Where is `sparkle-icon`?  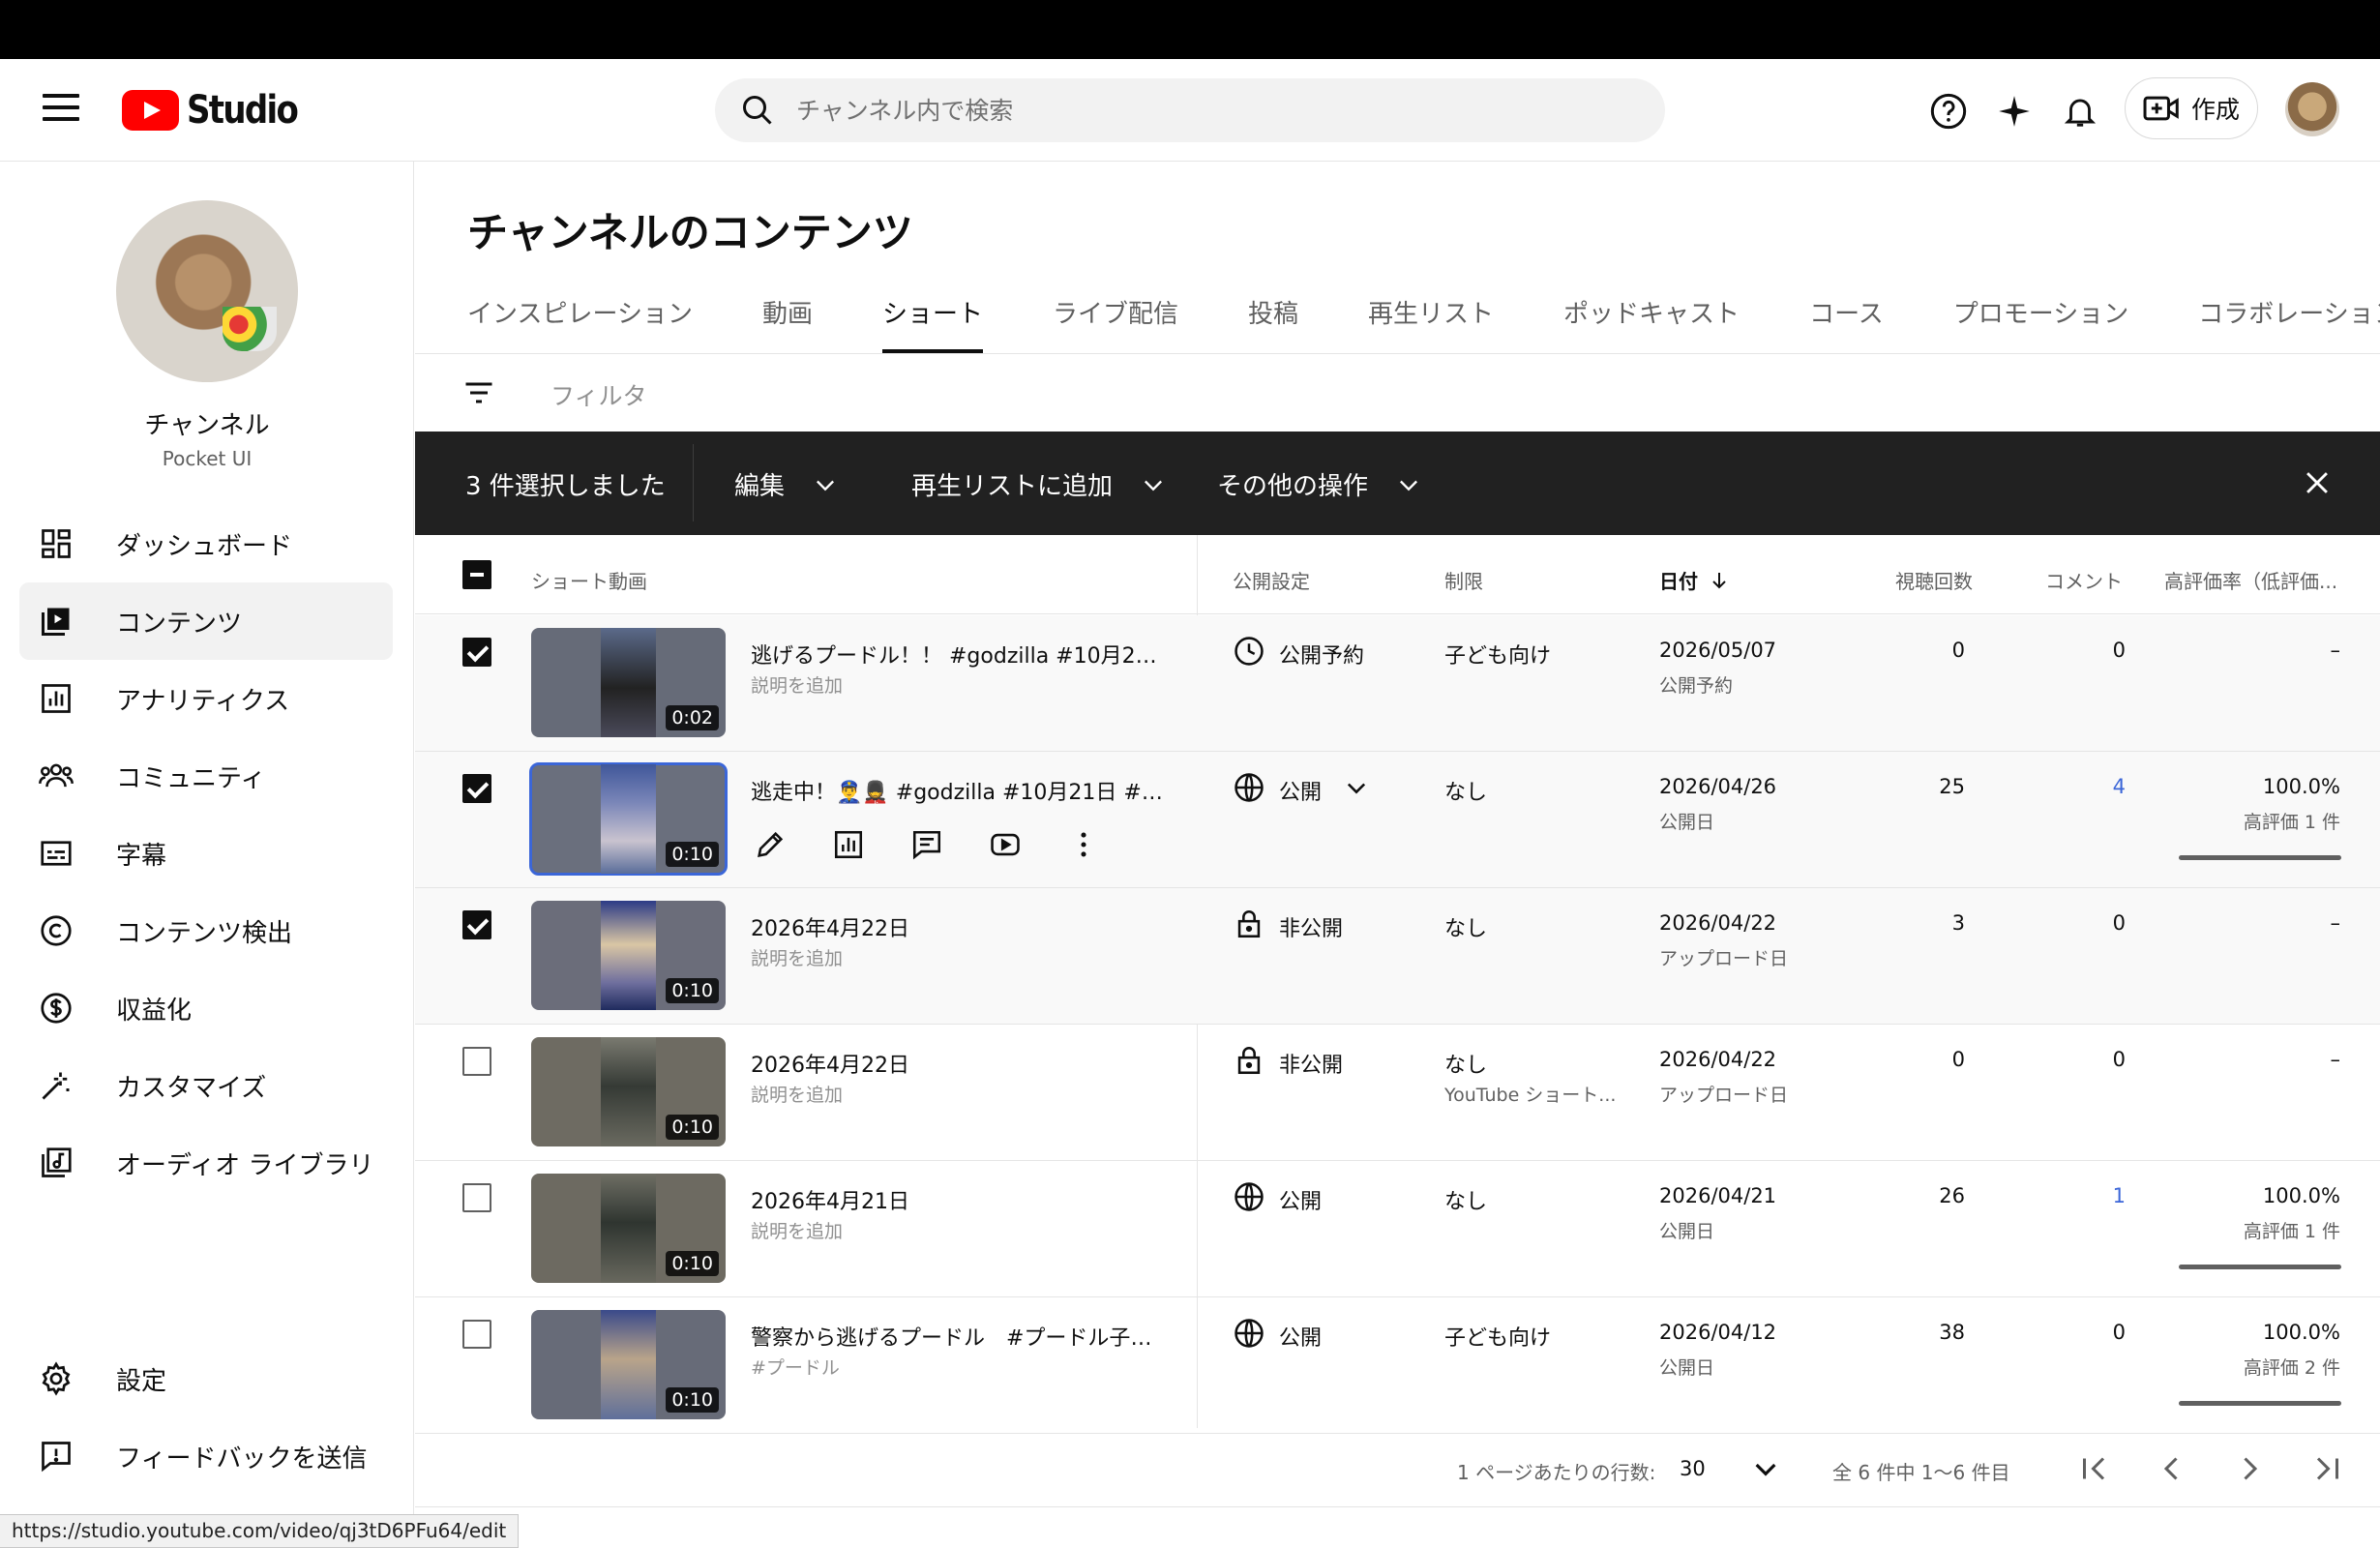 sparkle-icon is located at coordinates (2015, 111).